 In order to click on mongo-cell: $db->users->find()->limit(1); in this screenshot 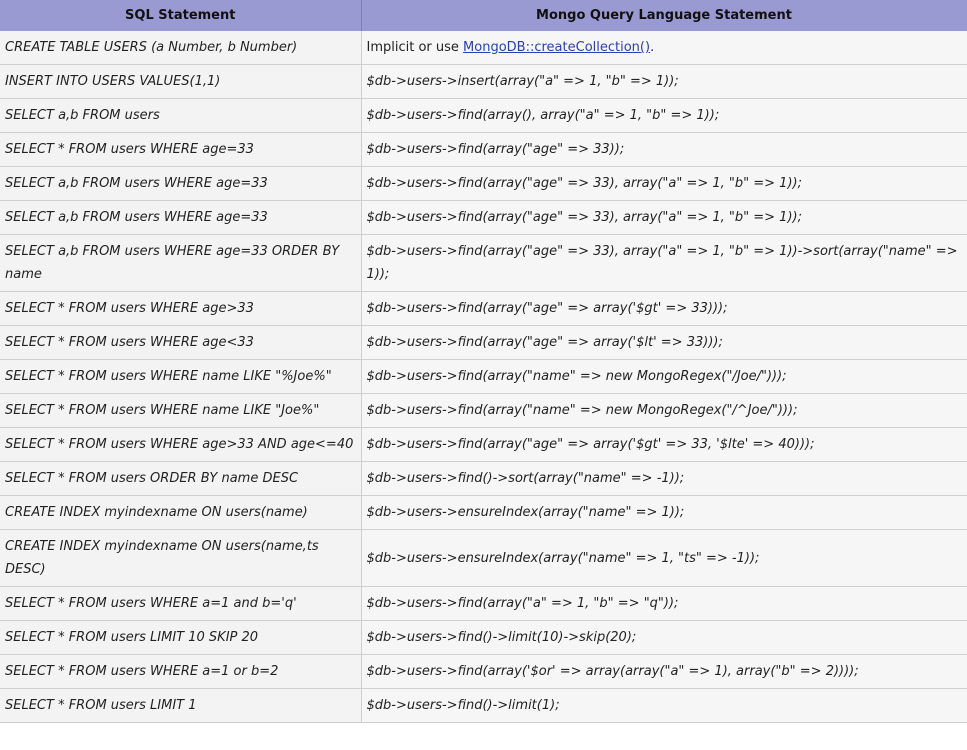, I will do `click(664, 705)`.